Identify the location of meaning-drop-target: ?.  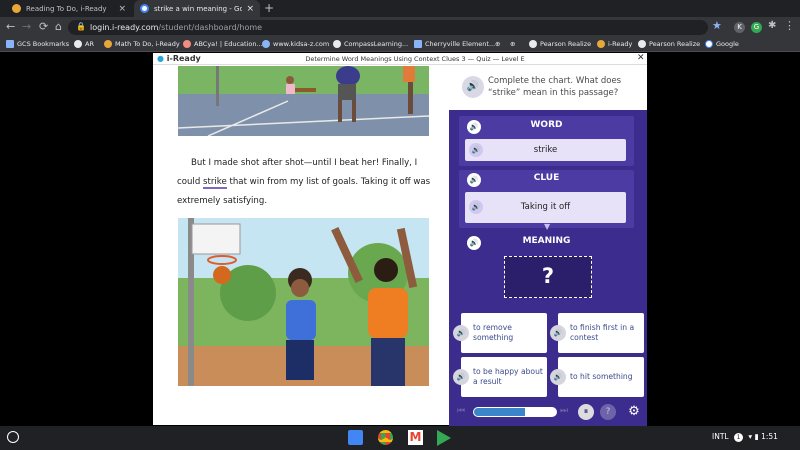
(548, 277).